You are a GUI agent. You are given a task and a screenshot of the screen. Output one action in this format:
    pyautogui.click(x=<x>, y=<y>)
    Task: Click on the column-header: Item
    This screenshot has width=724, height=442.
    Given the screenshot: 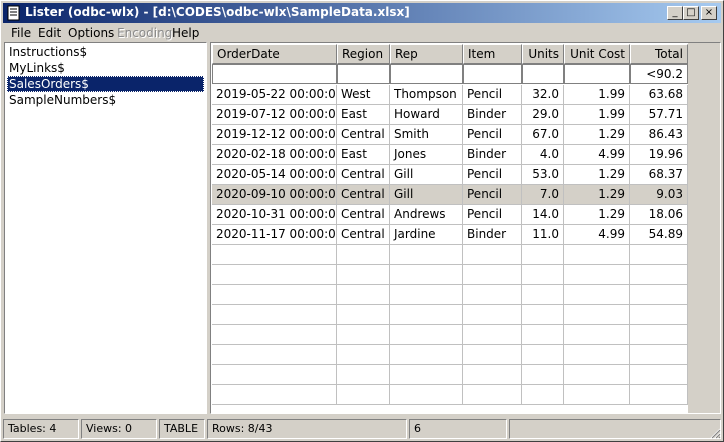 What is the action you would take?
    pyautogui.click(x=492, y=54)
    